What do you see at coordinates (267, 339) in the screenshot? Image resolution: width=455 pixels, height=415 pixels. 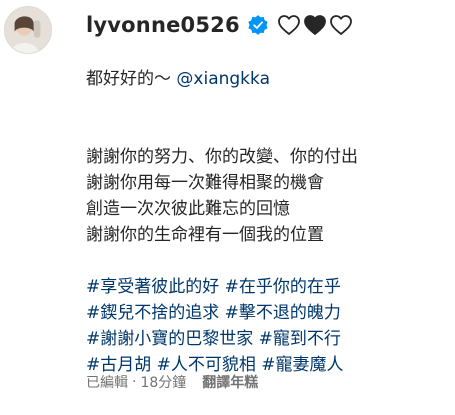 I see `hashtag-line: #謝謝小寶的巴黎世家 #寵到不行` at bounding box center [267, 339].